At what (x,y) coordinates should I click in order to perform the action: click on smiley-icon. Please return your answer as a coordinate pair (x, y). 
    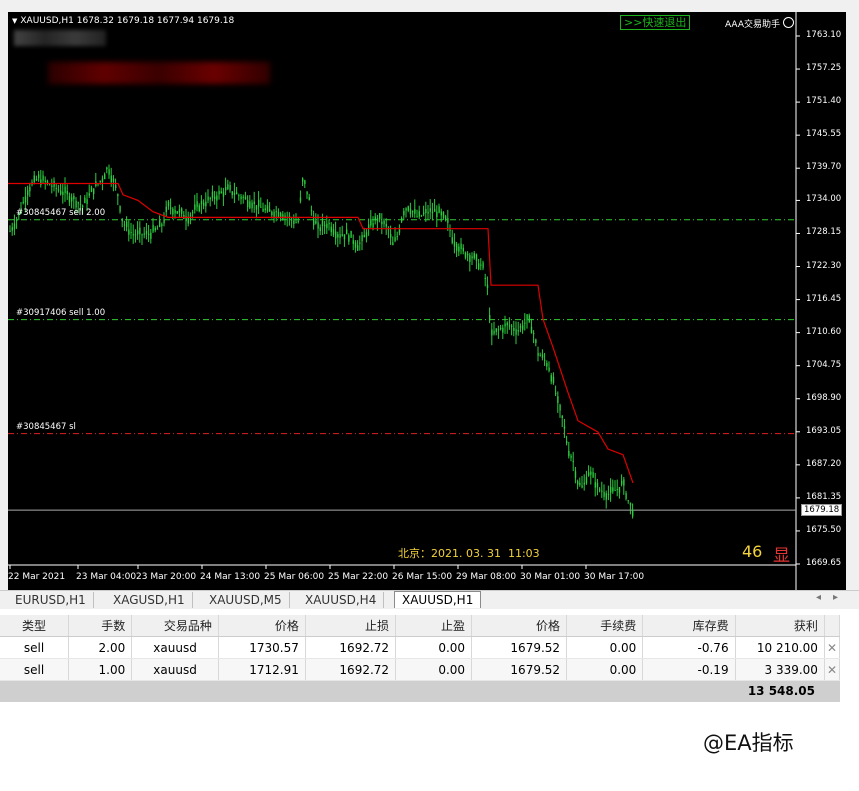
    Looking at the image, I should click on (788, 22).